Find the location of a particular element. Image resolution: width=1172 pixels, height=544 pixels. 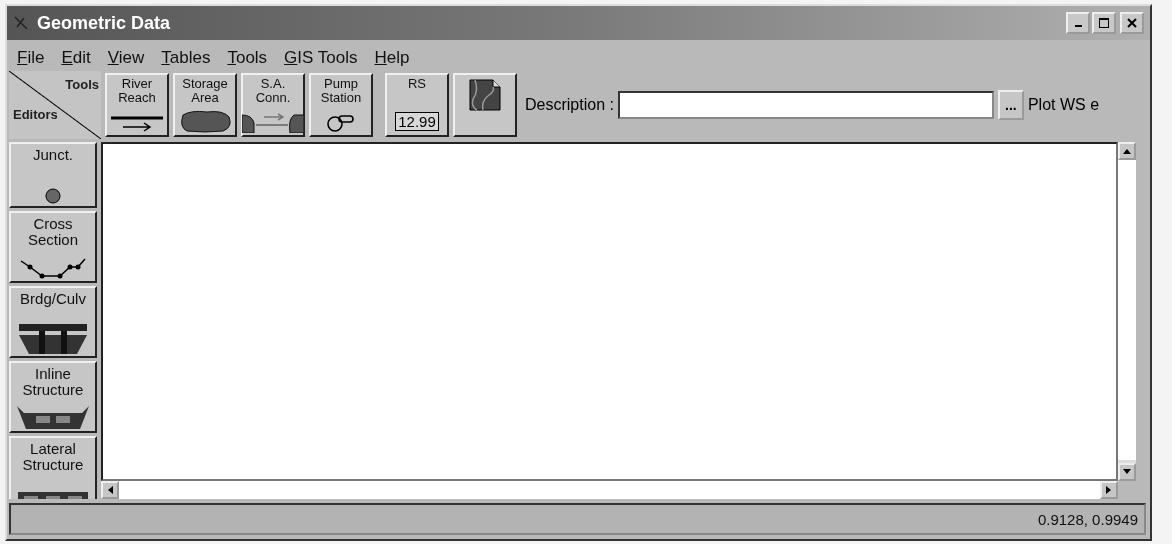

description-label: Description : is located at coordinates (569, 105).